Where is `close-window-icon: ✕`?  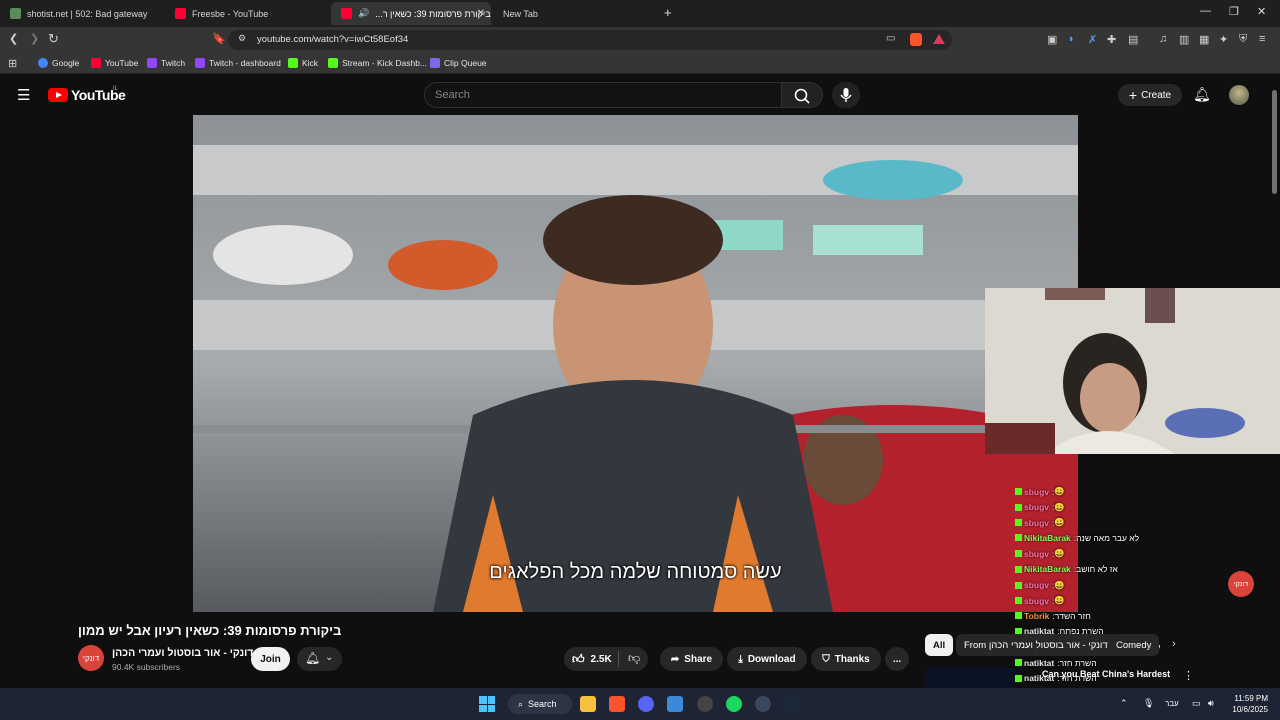
close-window-icon: ✕ is located at coordinates (1261, 11).